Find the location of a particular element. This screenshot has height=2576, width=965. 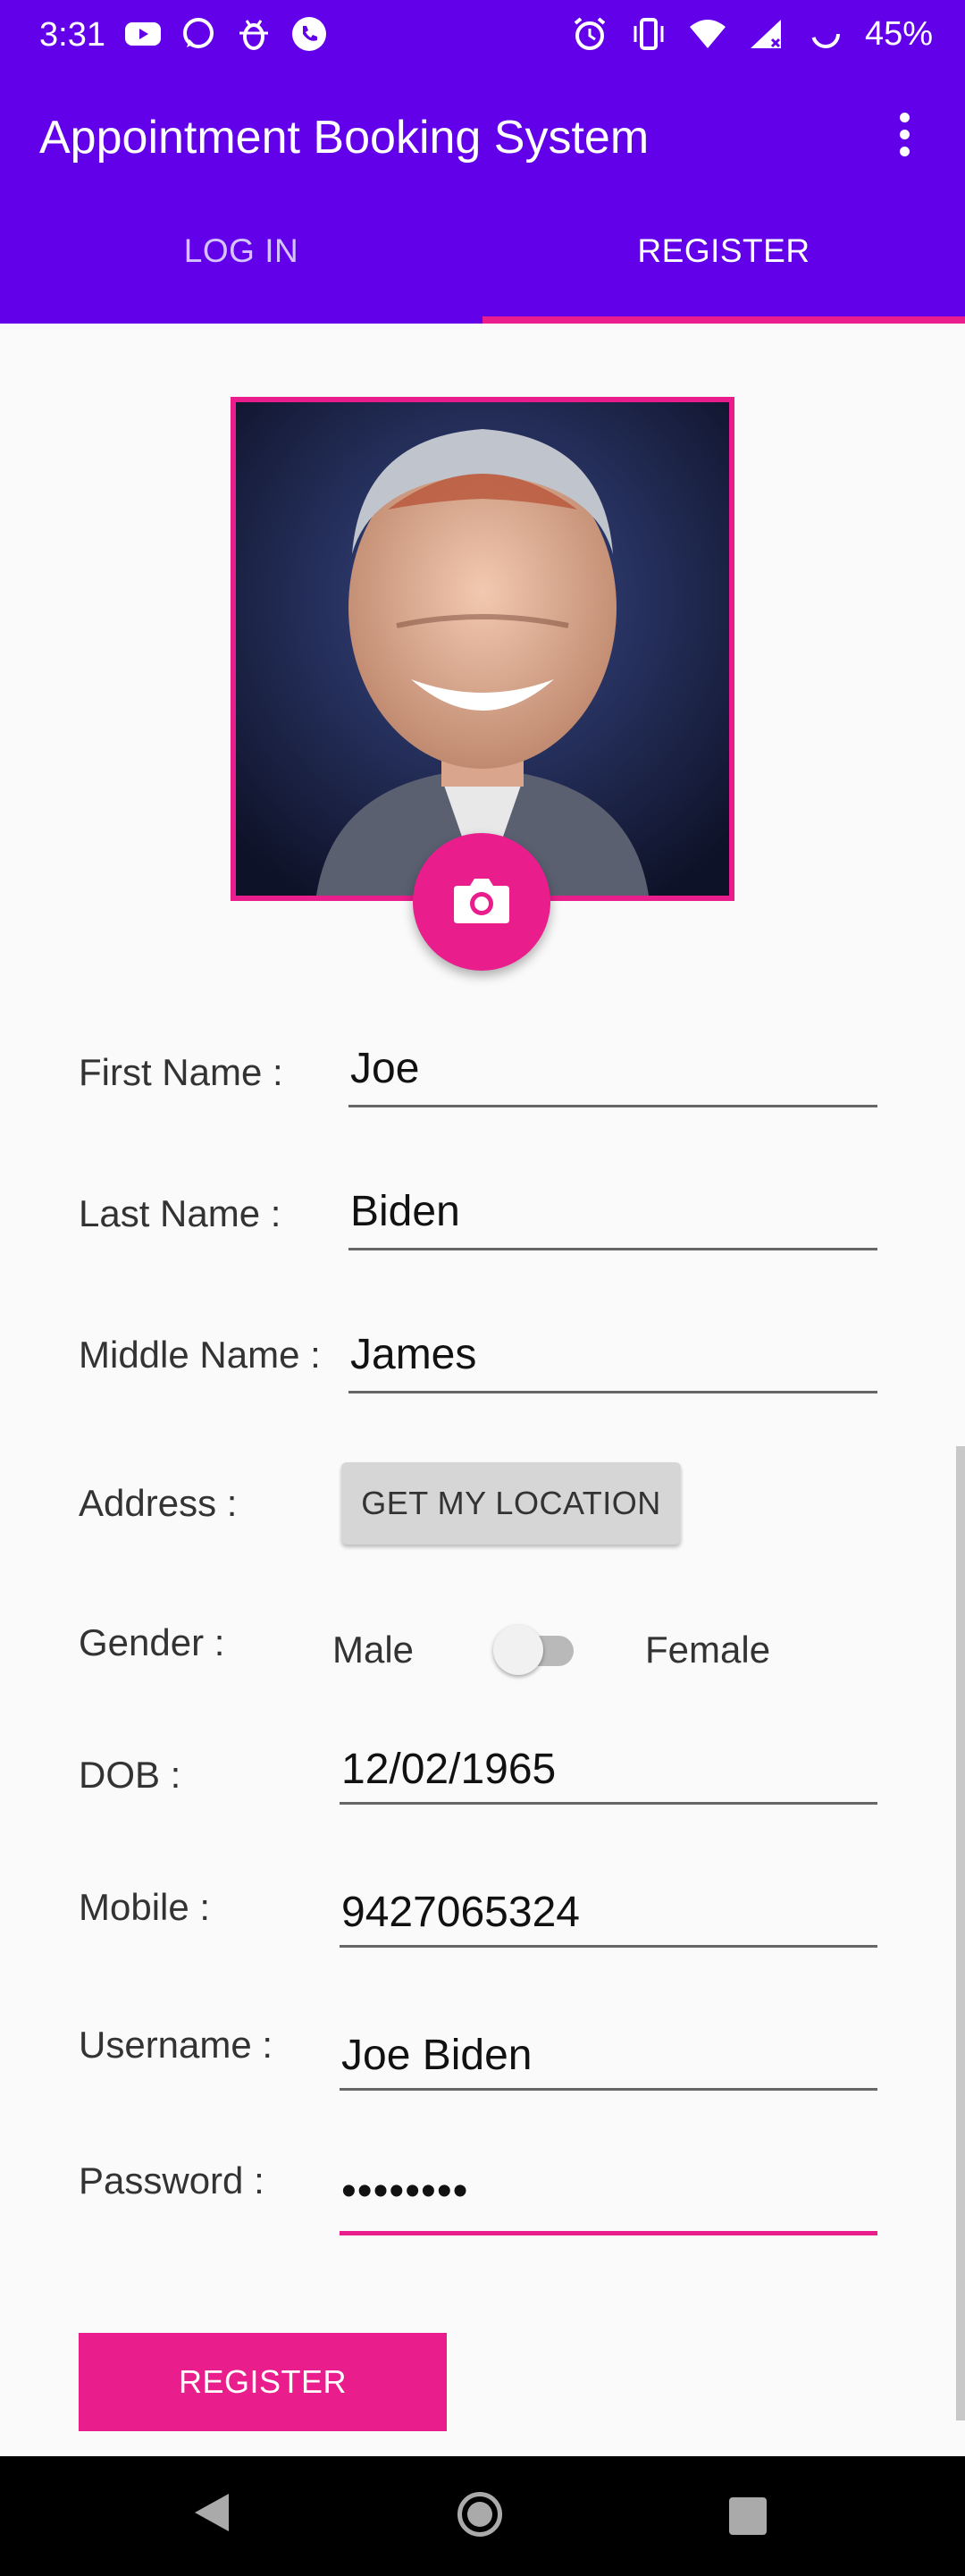

tab-log-in: LOG IN is located at coordinates (241, 251).